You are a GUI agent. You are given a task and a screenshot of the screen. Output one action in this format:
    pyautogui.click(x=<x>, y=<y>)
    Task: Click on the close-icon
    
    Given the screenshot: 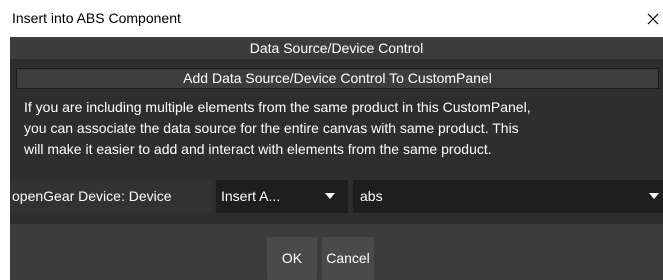 What is the action you would take?
    pyautogui.click(x=653, y=19)
    